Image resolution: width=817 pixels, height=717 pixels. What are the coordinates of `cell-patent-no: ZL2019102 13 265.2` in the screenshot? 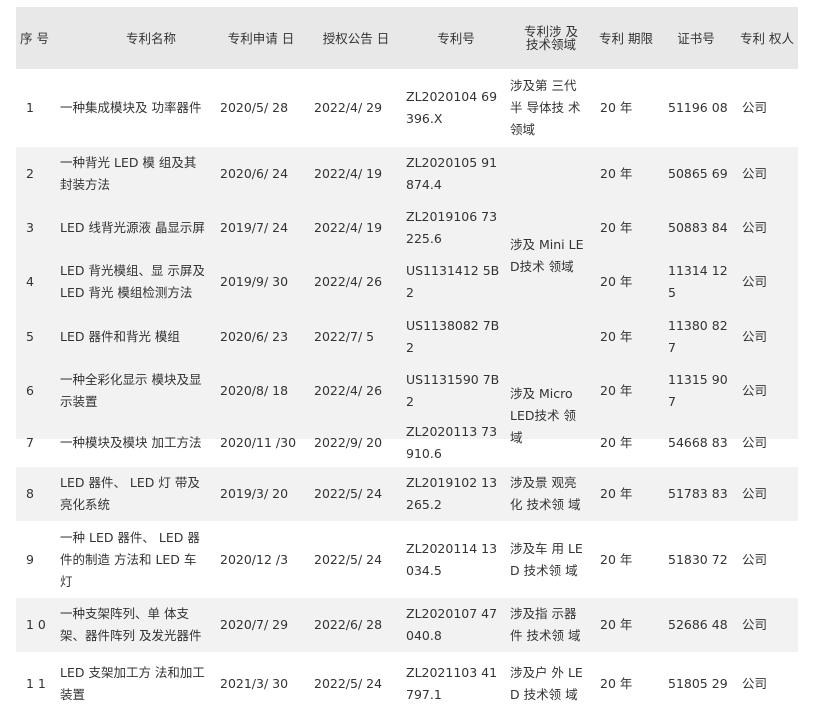 It's located at (452, 493).